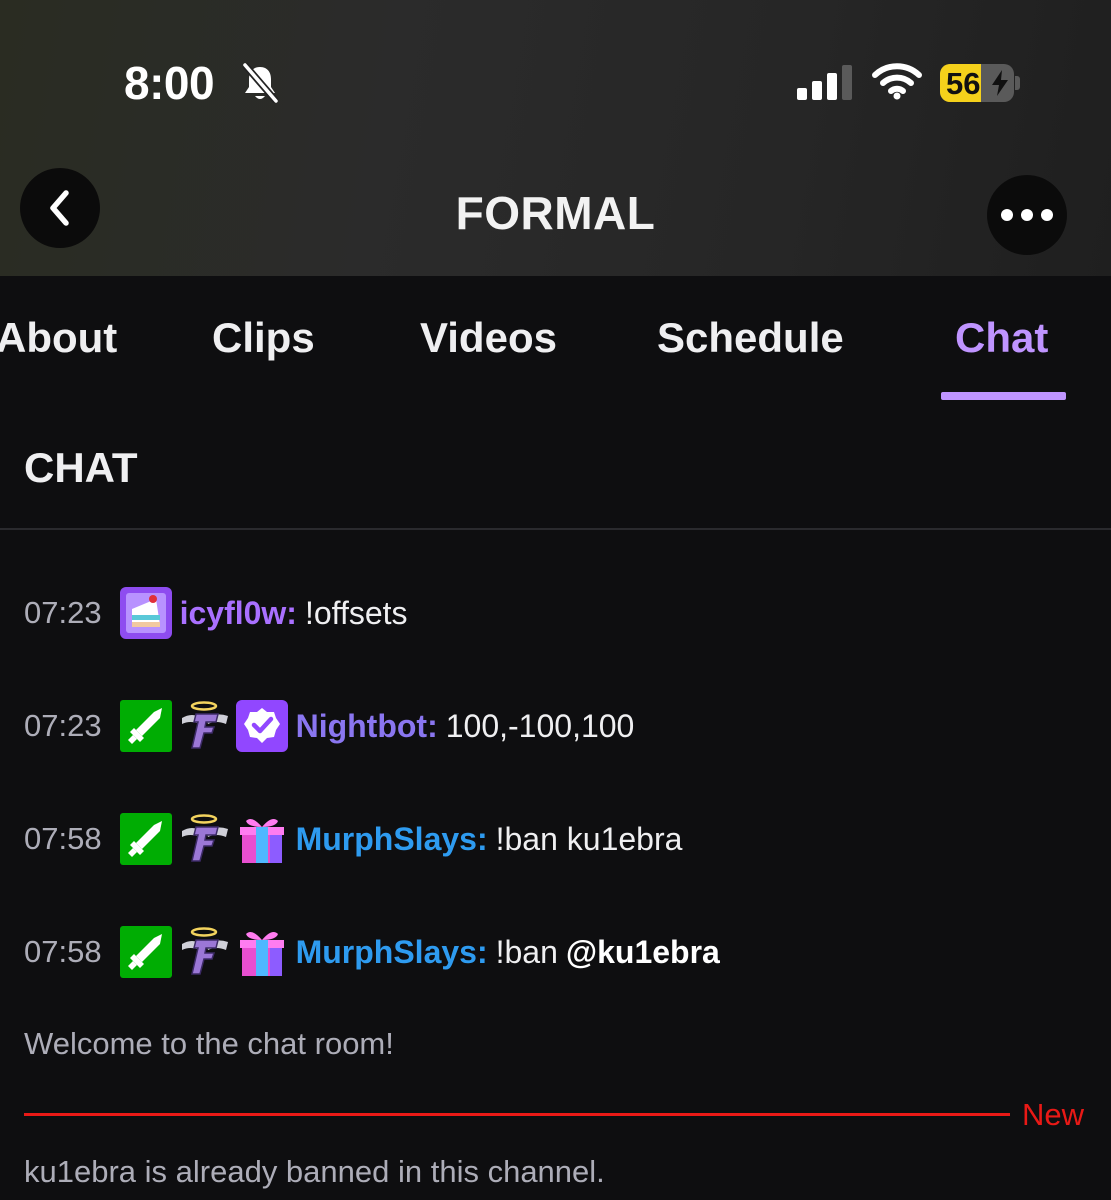 Image resolution: width=1111 pixels, height=1200 pixels. I want to click on chat-message: 07:58 MurphSlays: !ban ku1ebra, so click(353, 839).